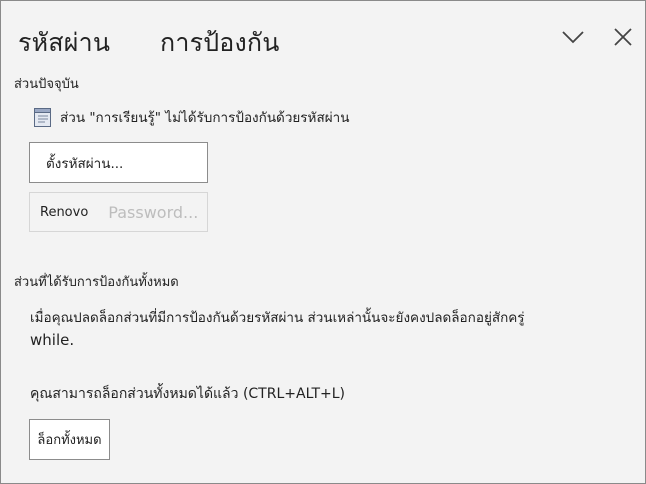 The height and width of the screenshot is (484, 646). I want to click on current-section-heading: ส่วนปัจจุบัน, so click(46, 84).